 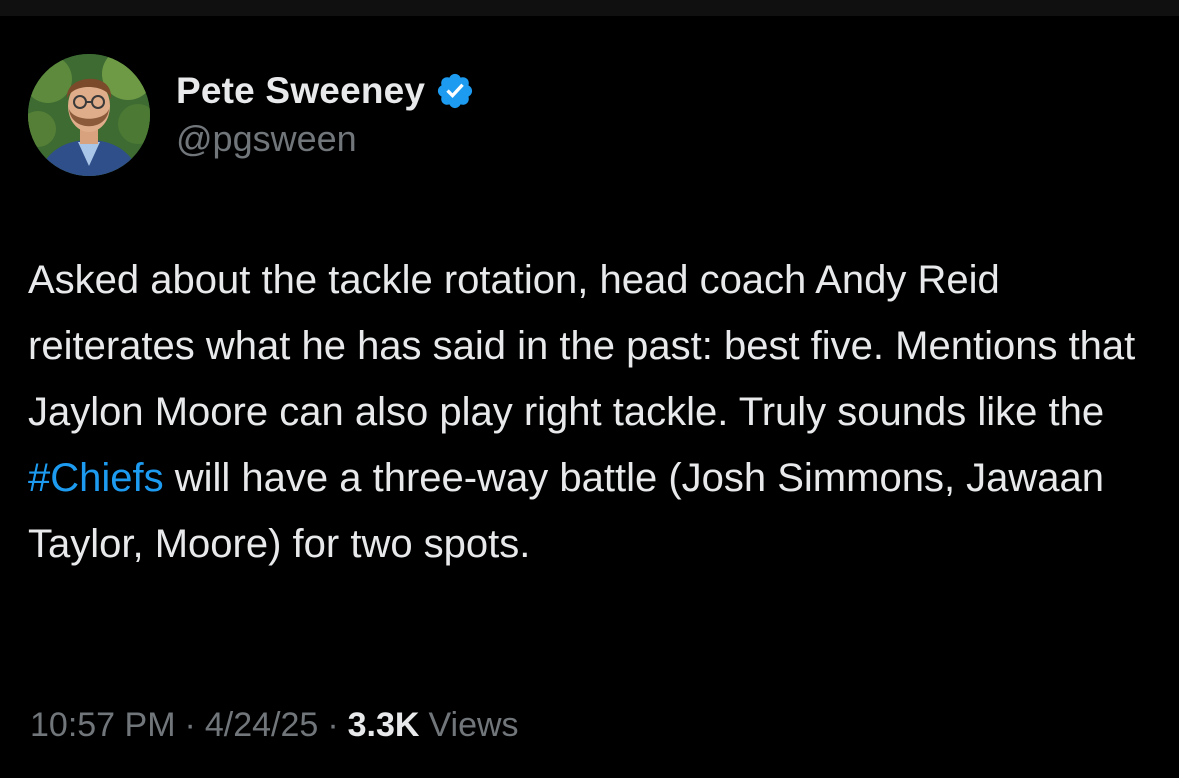 I want to click on views-label: Views, so click(x=473, y=725).